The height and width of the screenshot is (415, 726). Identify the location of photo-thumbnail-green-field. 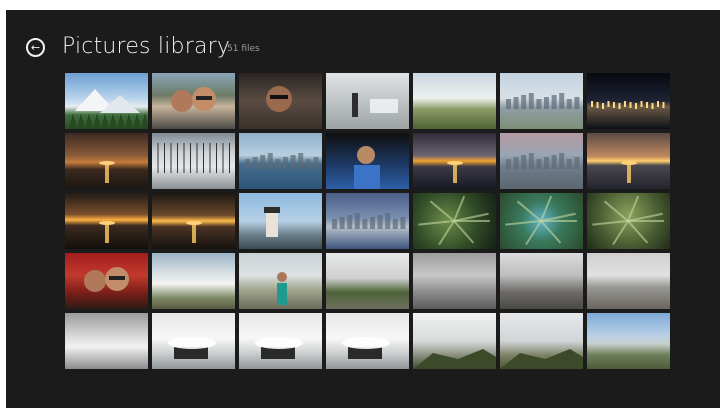
(454, 101).